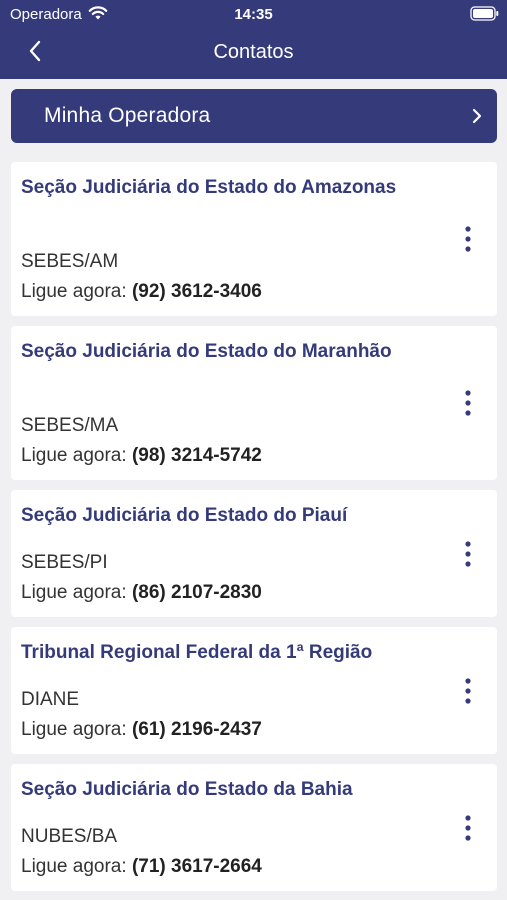  I want to click on nav-bar: Contatos, so click(253, 53).